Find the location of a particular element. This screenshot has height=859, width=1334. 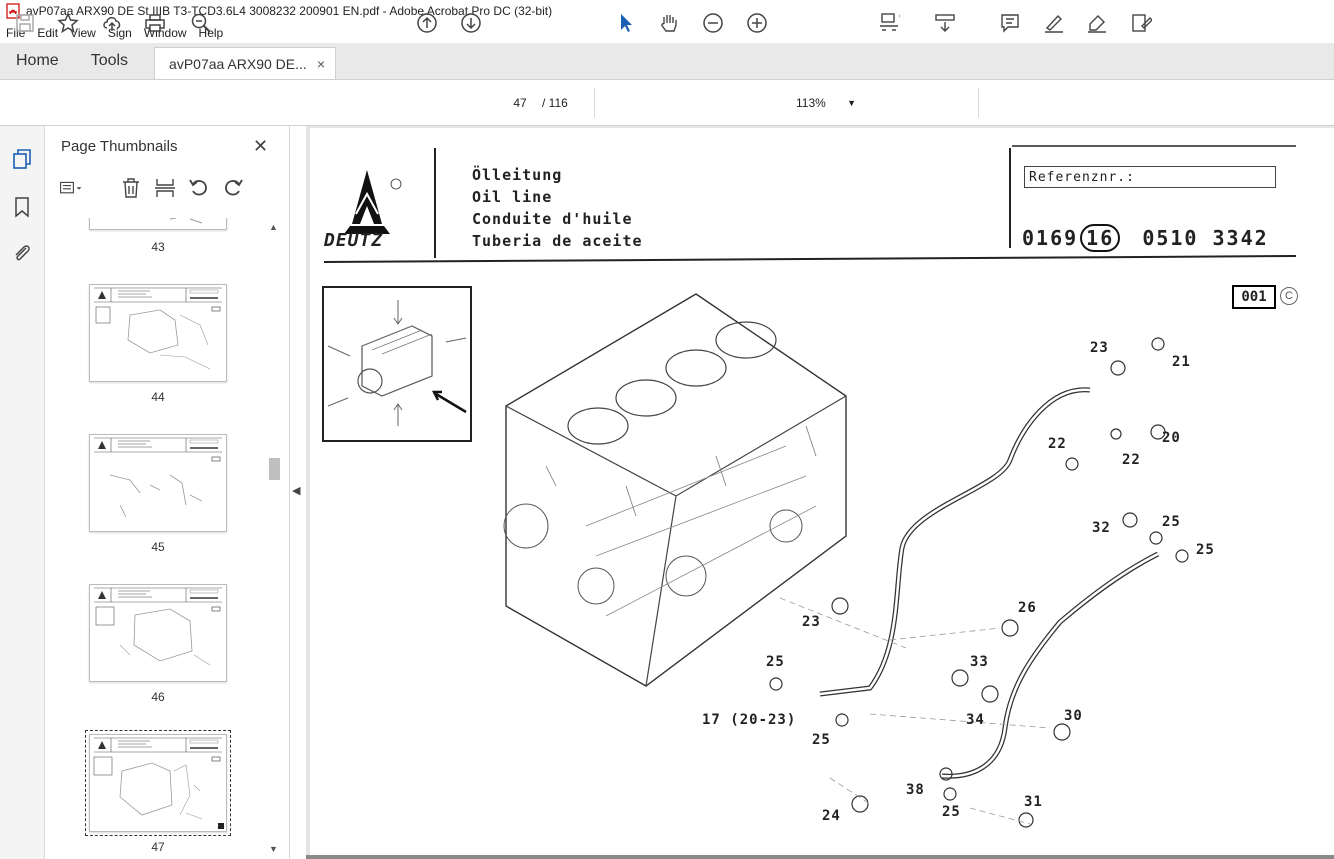

prev-page-icon is located at coordinates (427, 23).